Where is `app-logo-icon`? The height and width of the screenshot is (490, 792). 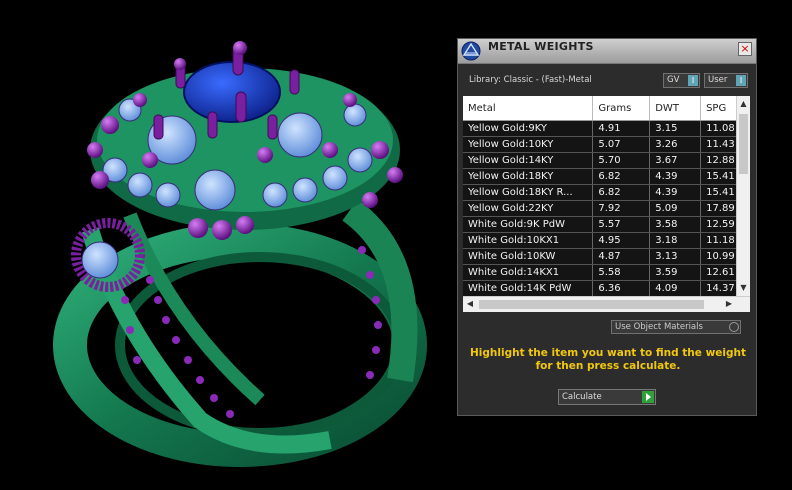 app-logo-icon is located at coordinates (471, 51).